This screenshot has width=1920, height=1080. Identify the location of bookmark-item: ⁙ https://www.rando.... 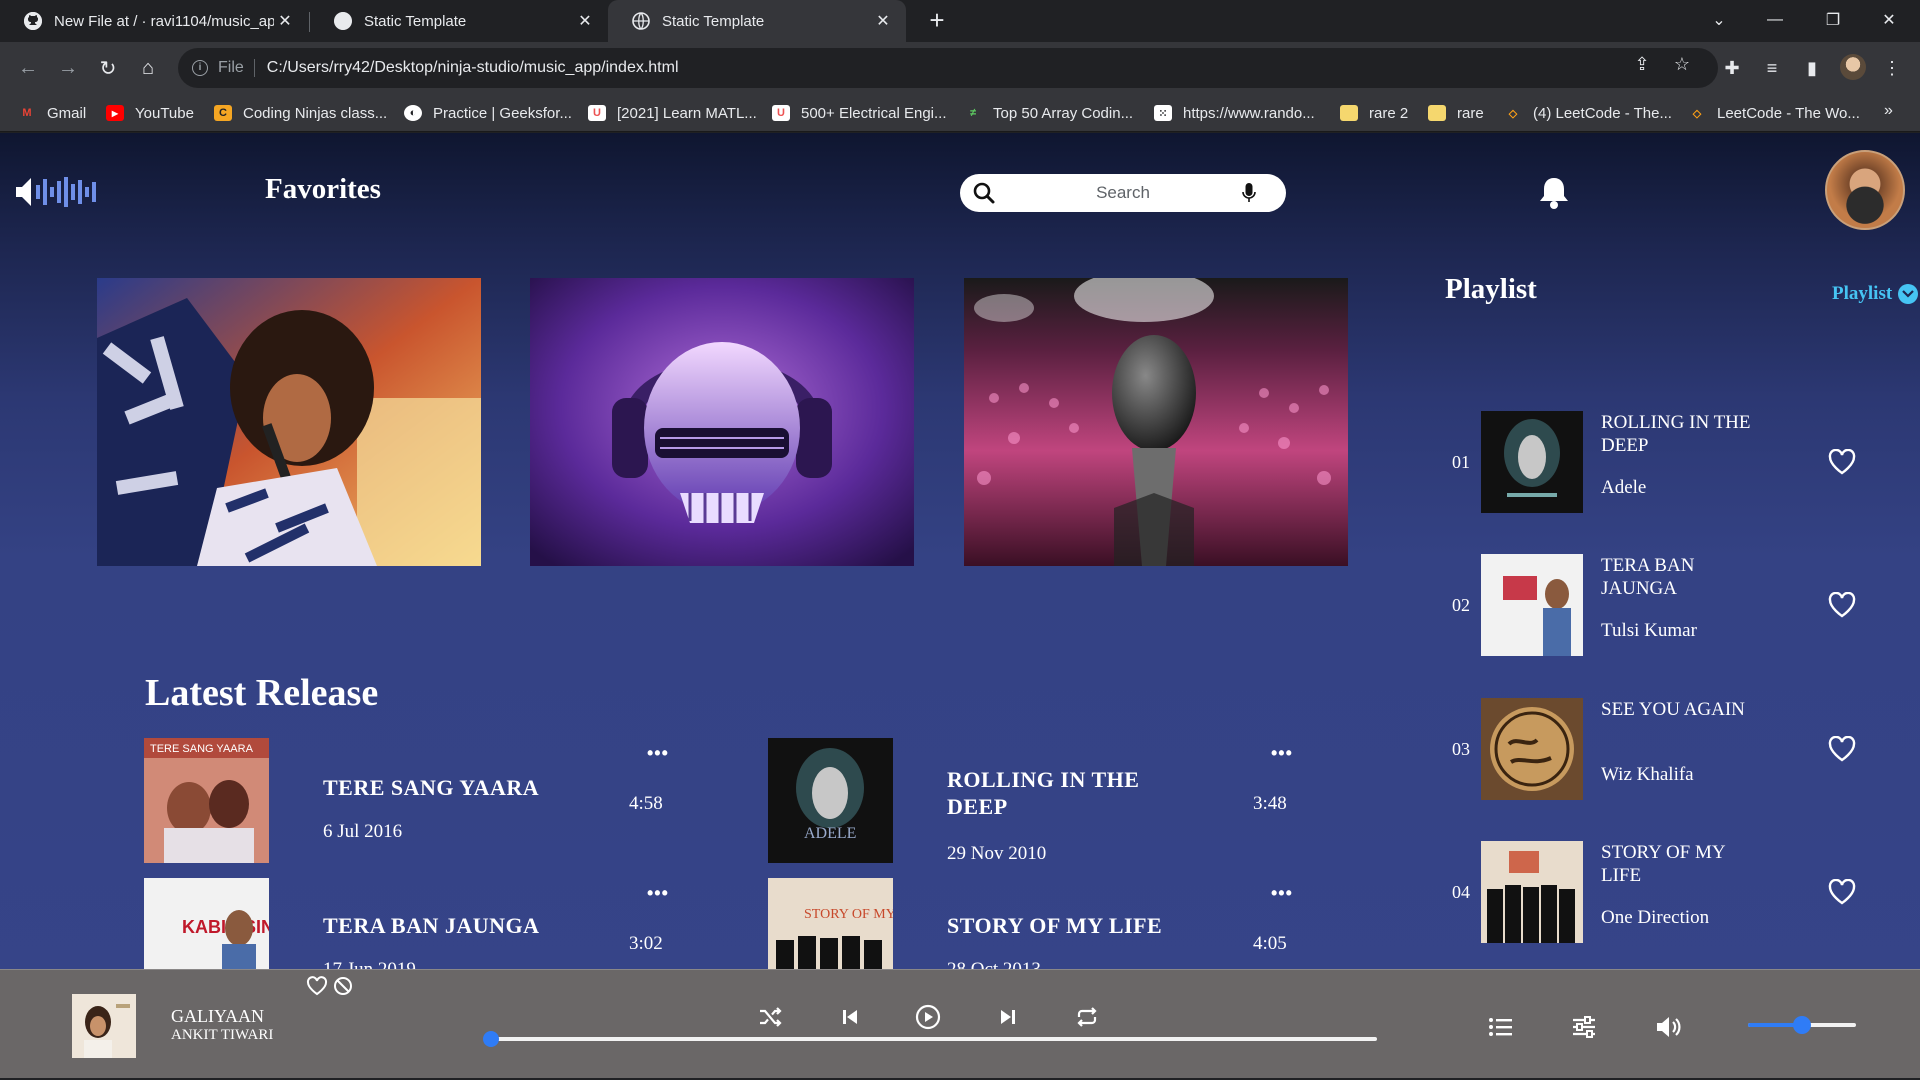
(1234, 113).